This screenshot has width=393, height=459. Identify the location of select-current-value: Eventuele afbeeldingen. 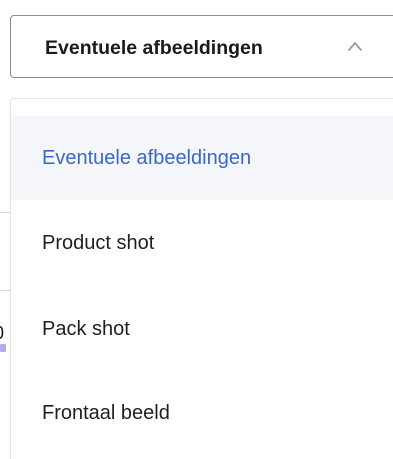
(154, 48).